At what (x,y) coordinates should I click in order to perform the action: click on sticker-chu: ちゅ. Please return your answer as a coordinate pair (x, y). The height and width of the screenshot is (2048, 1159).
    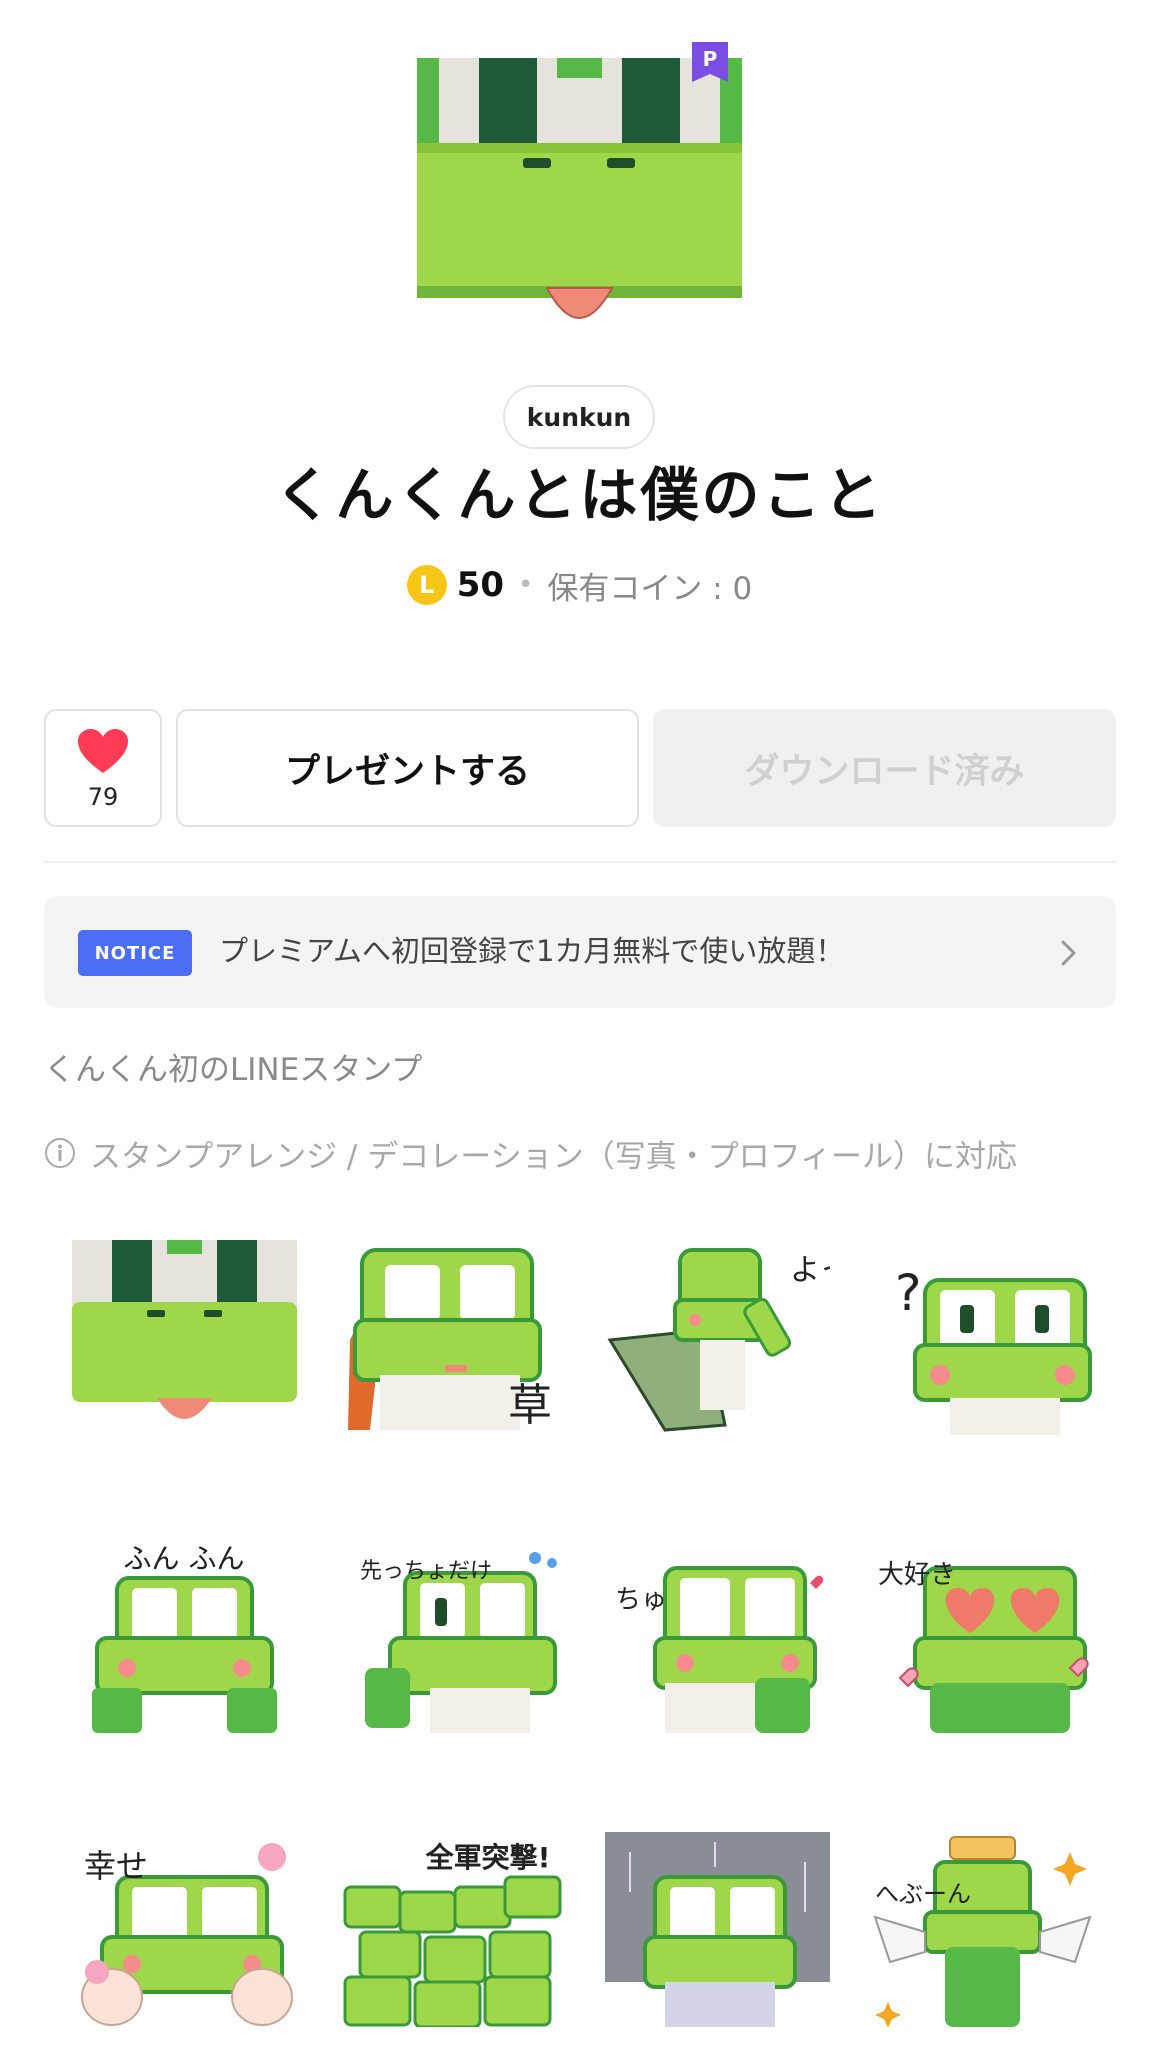
    Looking at the image, I should click on (717, 1635).